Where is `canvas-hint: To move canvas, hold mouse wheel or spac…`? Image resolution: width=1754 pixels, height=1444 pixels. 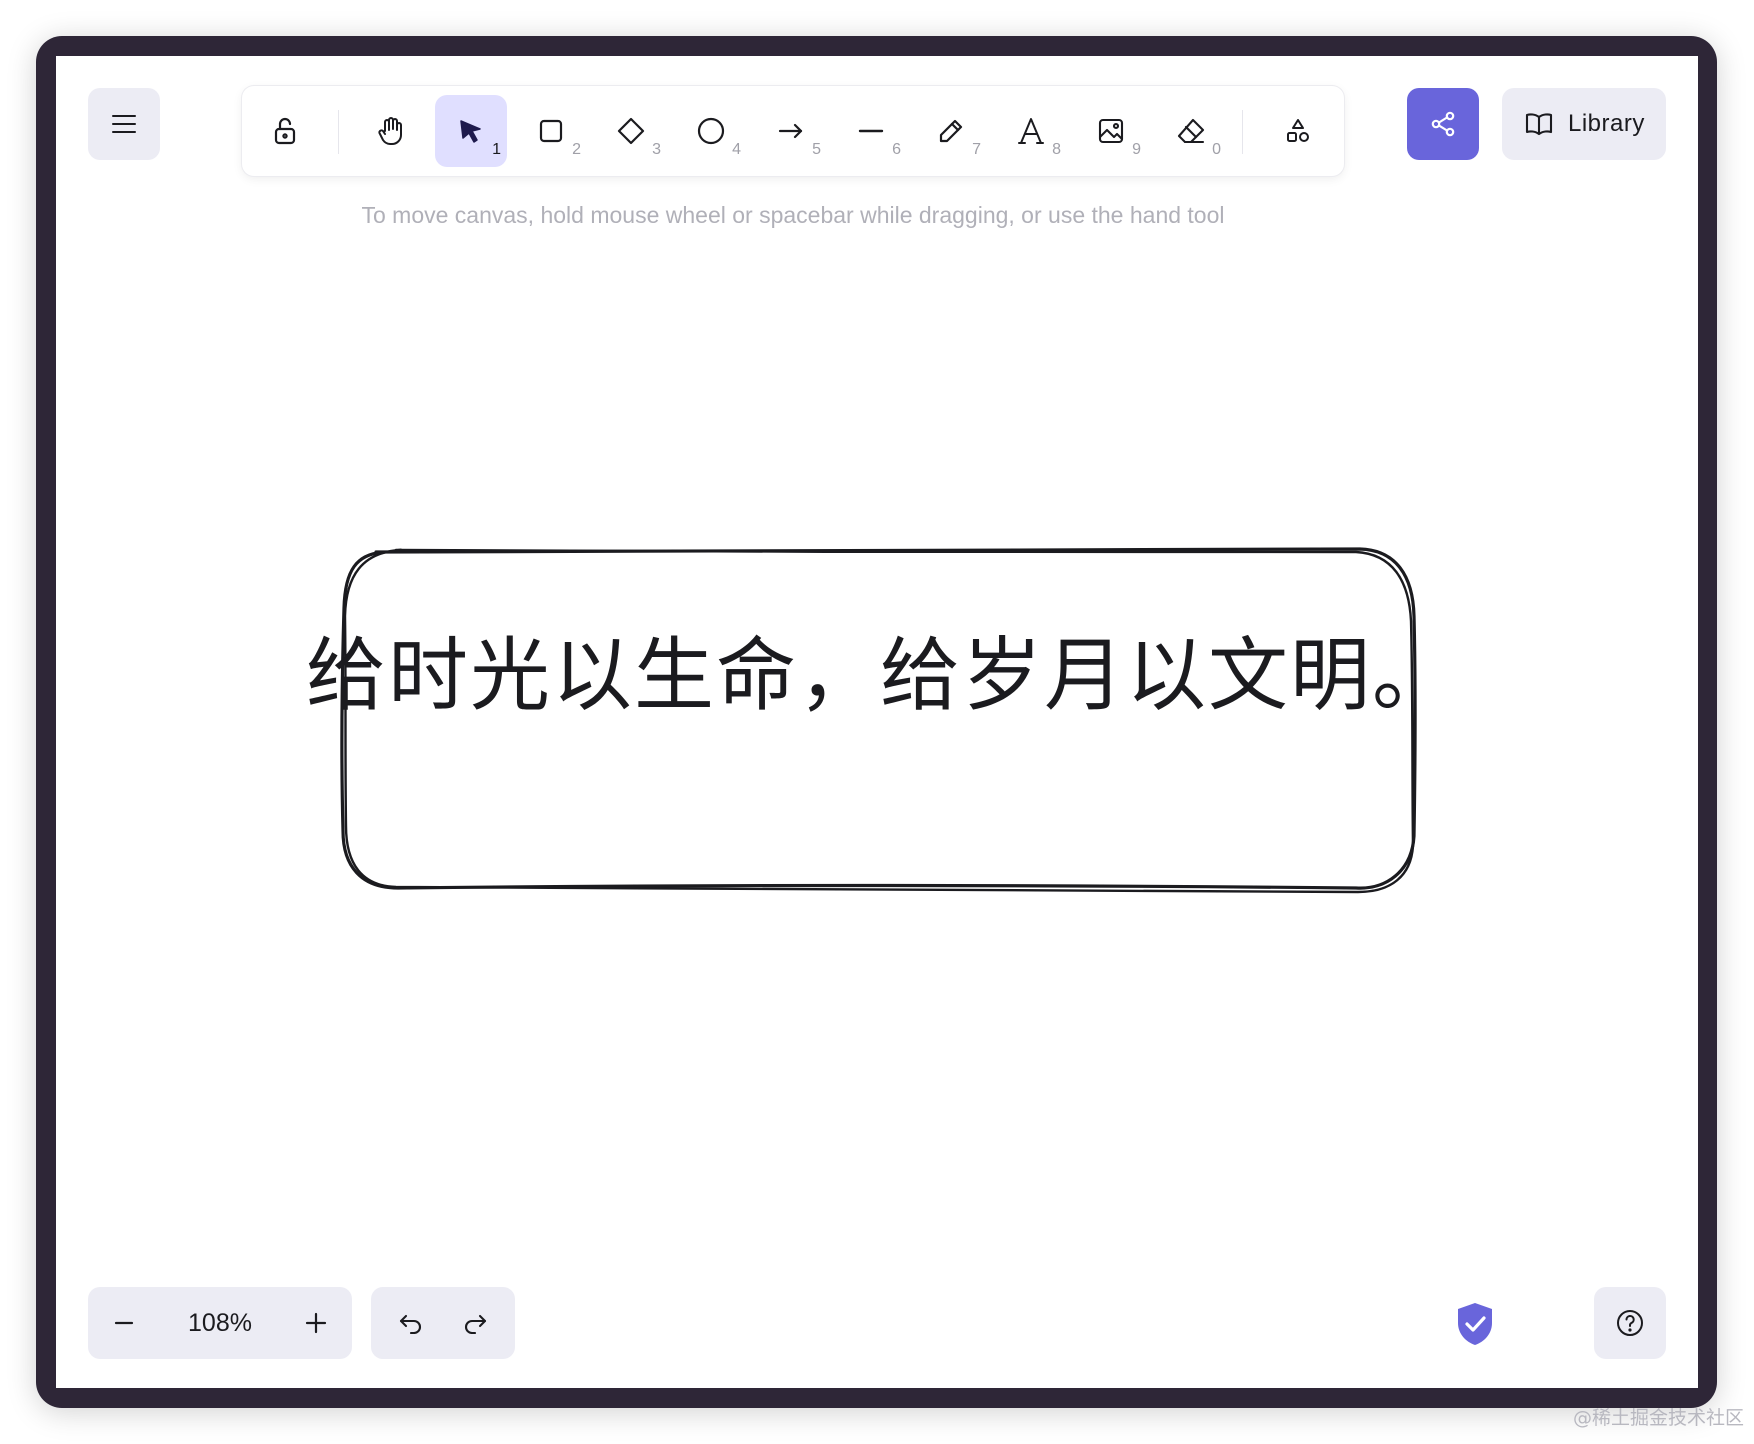 canvas-hint: To move canvas, hold mouse wheel or spac… is located at coordinates (793, 215).